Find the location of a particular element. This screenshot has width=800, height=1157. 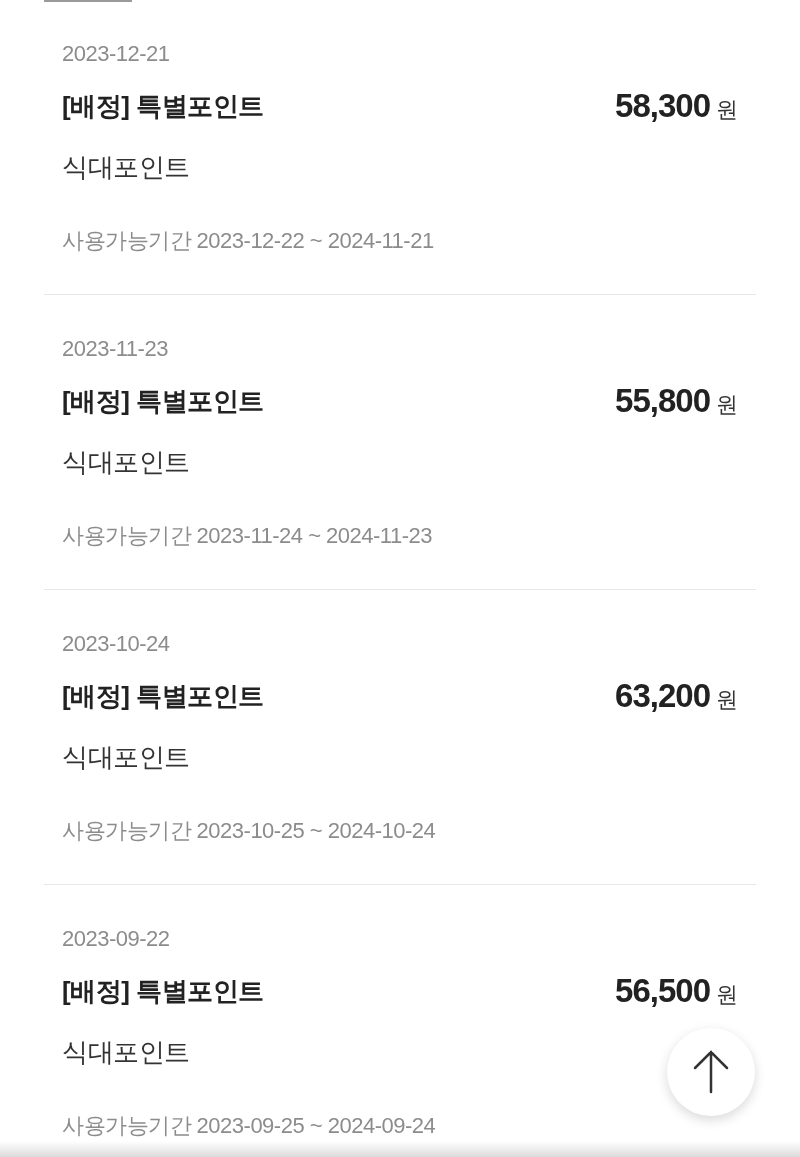

arrow-up-icon is located at coordinates (711, 1072).